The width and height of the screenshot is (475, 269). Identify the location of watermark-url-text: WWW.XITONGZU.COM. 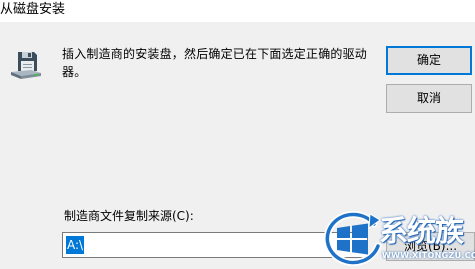
(428, 255).